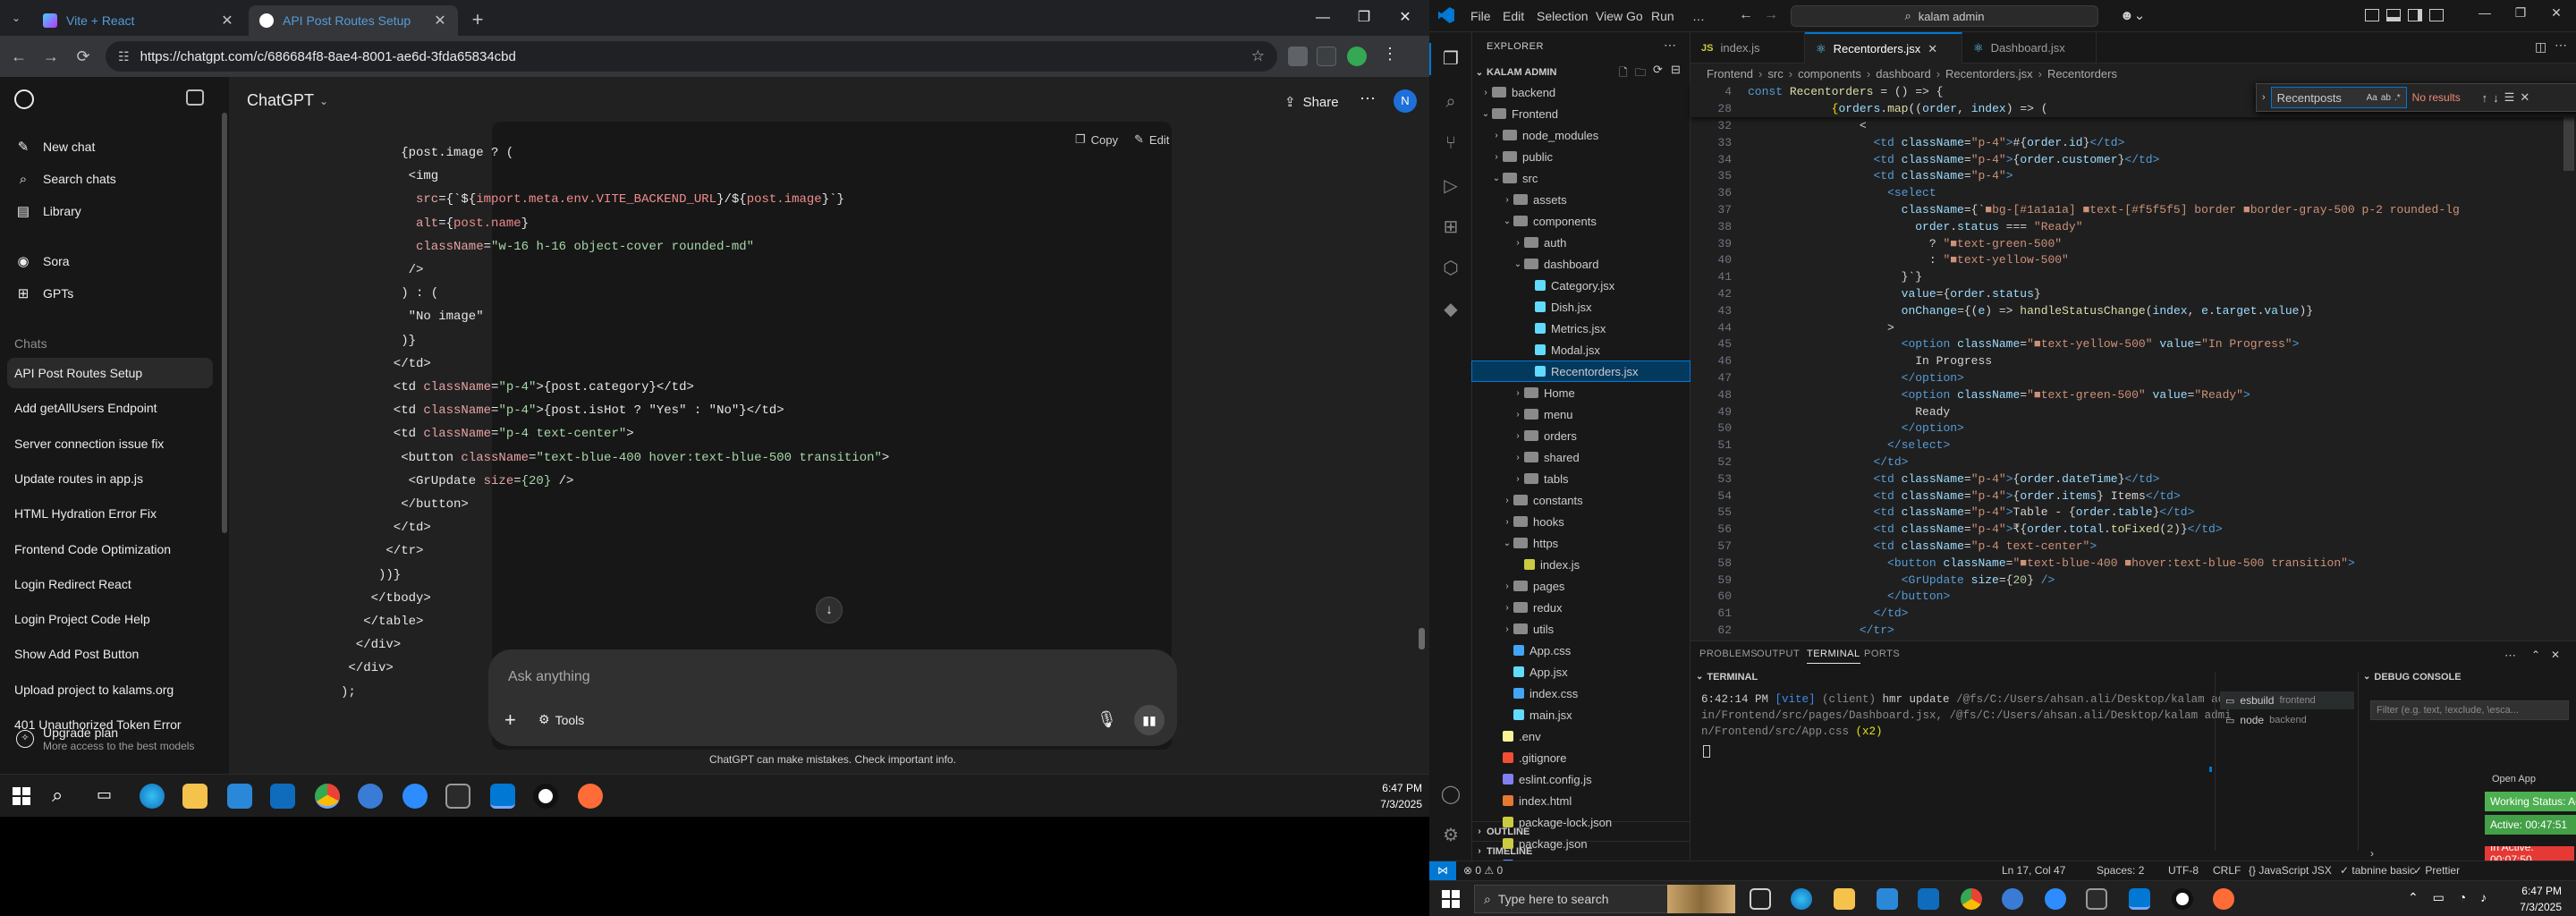 The image size is (2576, 916). I want to click on search-icon: ⌕, so click(57, 795).